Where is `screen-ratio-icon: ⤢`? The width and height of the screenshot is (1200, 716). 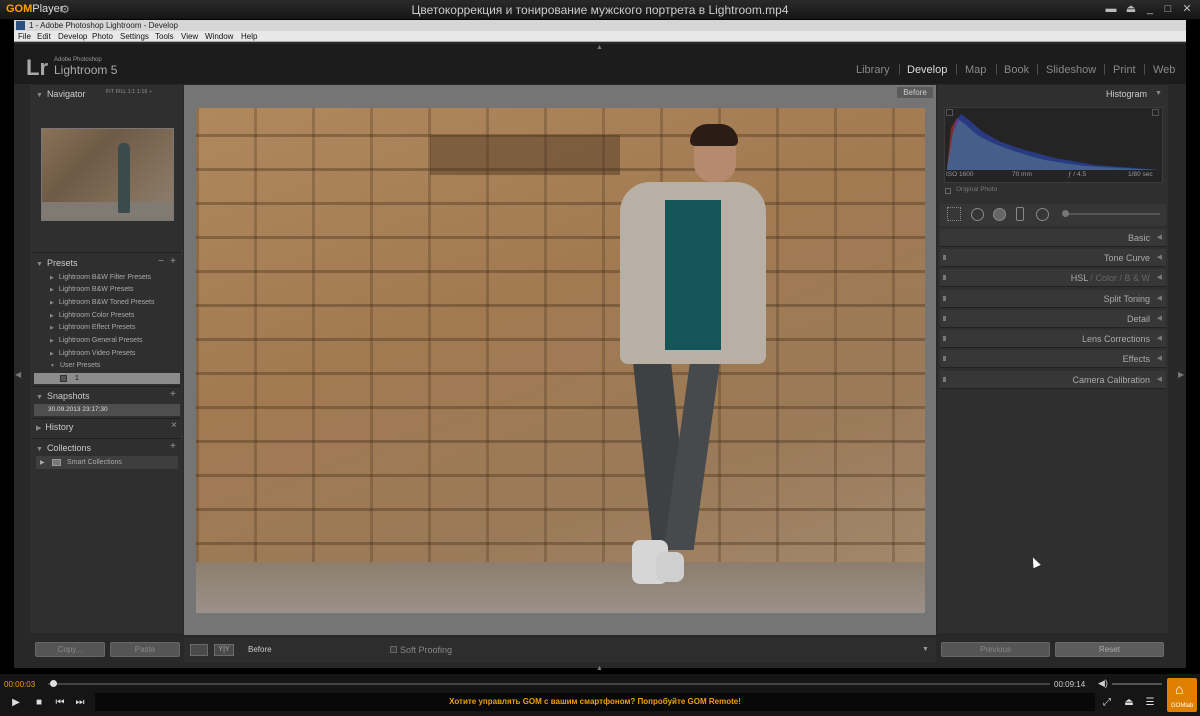 screen-ratio-icon: ⤢ is located at coordinates (1107, 703).